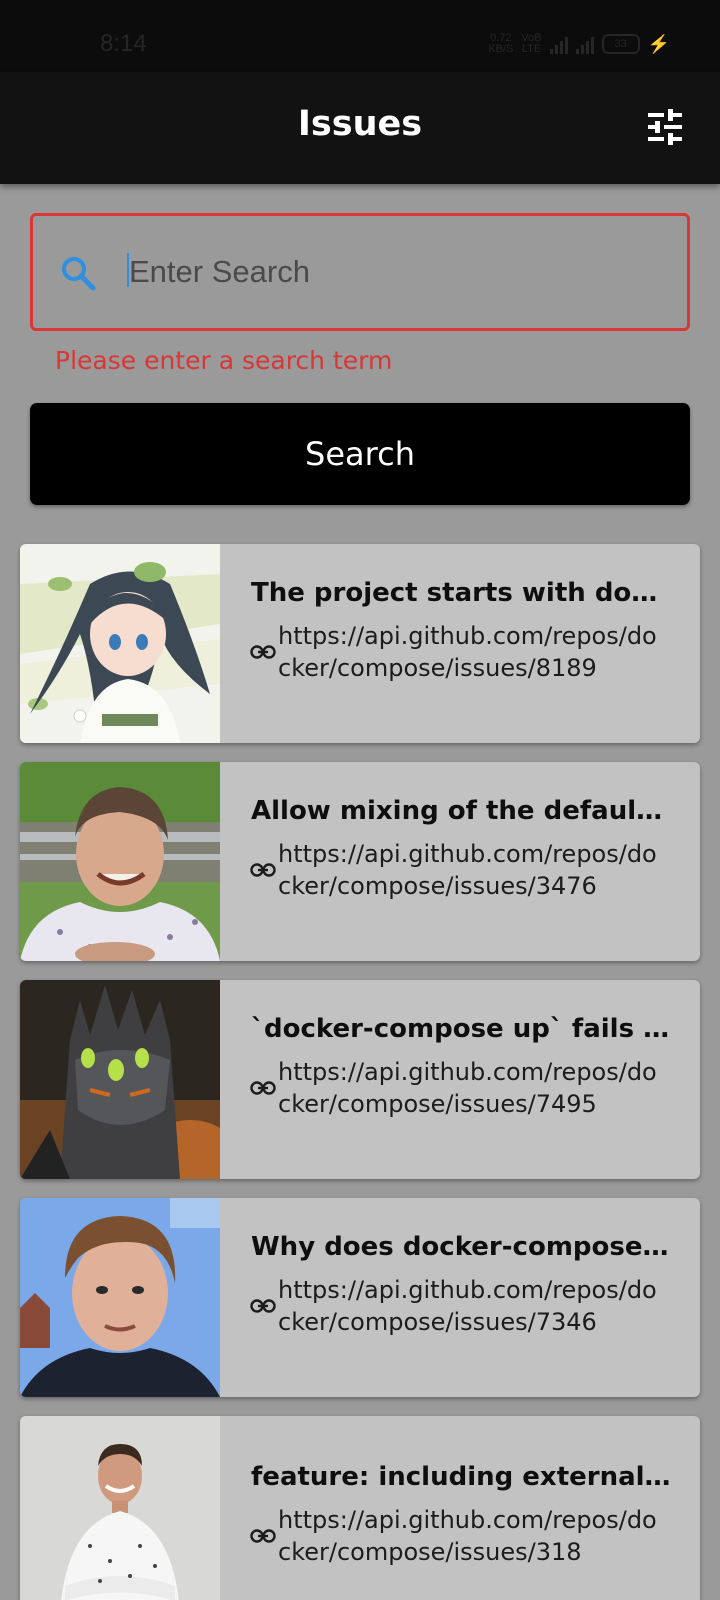  I want to click on status-time: 8:14, so click(123, 43).